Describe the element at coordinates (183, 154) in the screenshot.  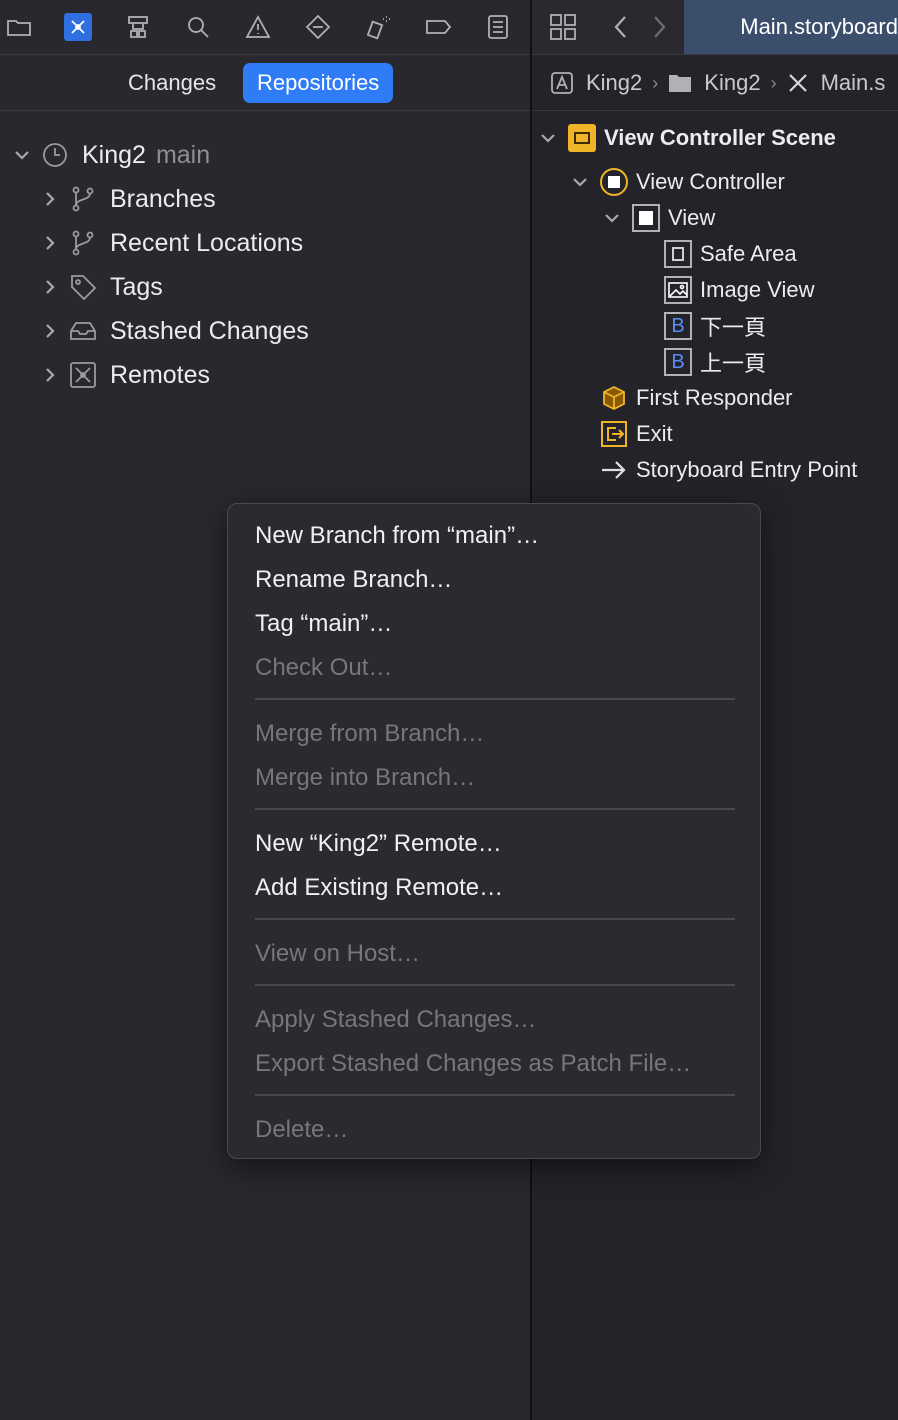
I see `repo-branch: main` at that location.